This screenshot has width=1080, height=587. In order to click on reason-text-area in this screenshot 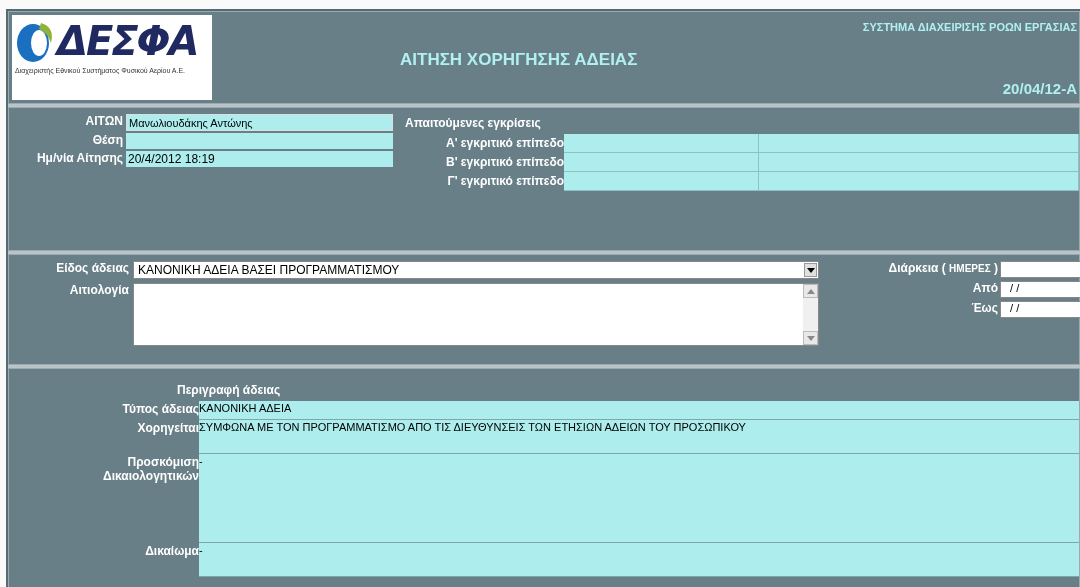, I will do `click(476, 314)`.